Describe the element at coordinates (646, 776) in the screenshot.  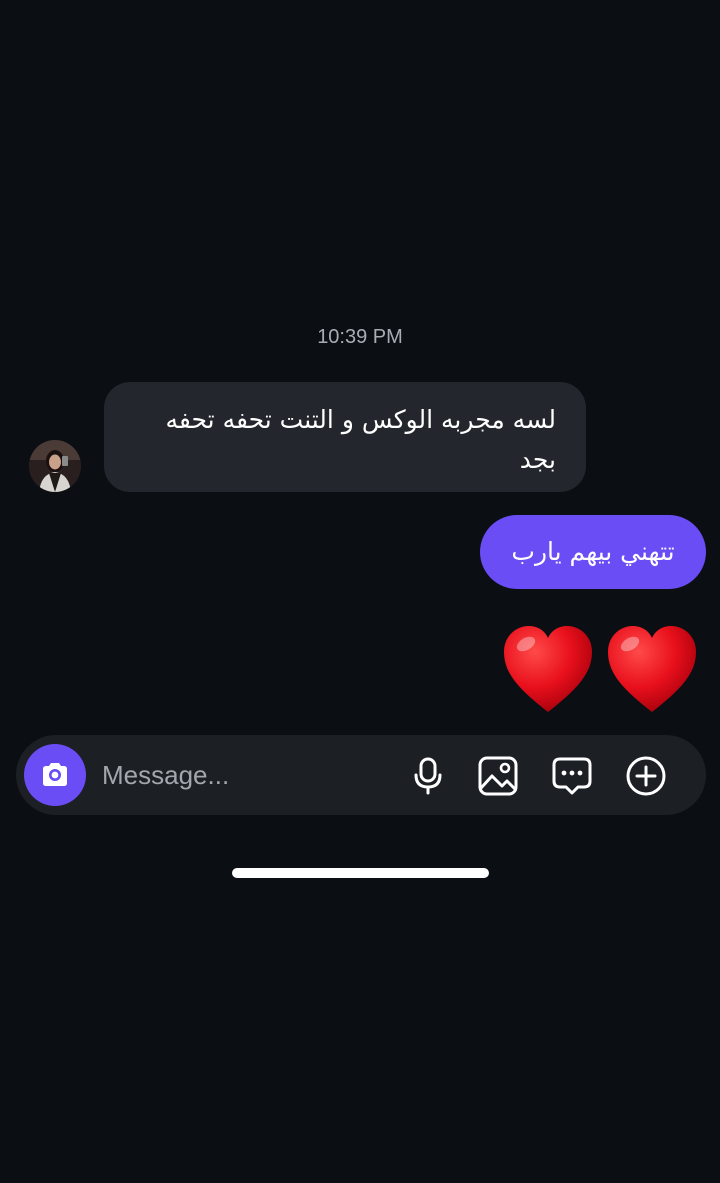
I see `plus-icon` at that location.